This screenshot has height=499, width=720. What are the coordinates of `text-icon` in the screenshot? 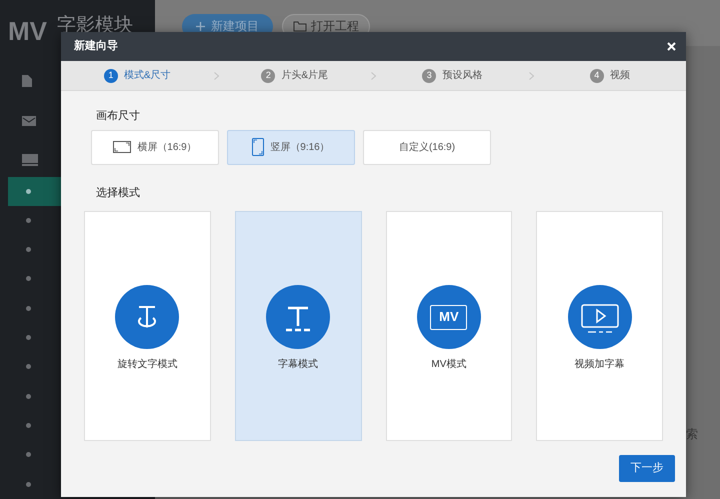 It's located at (298, 317).